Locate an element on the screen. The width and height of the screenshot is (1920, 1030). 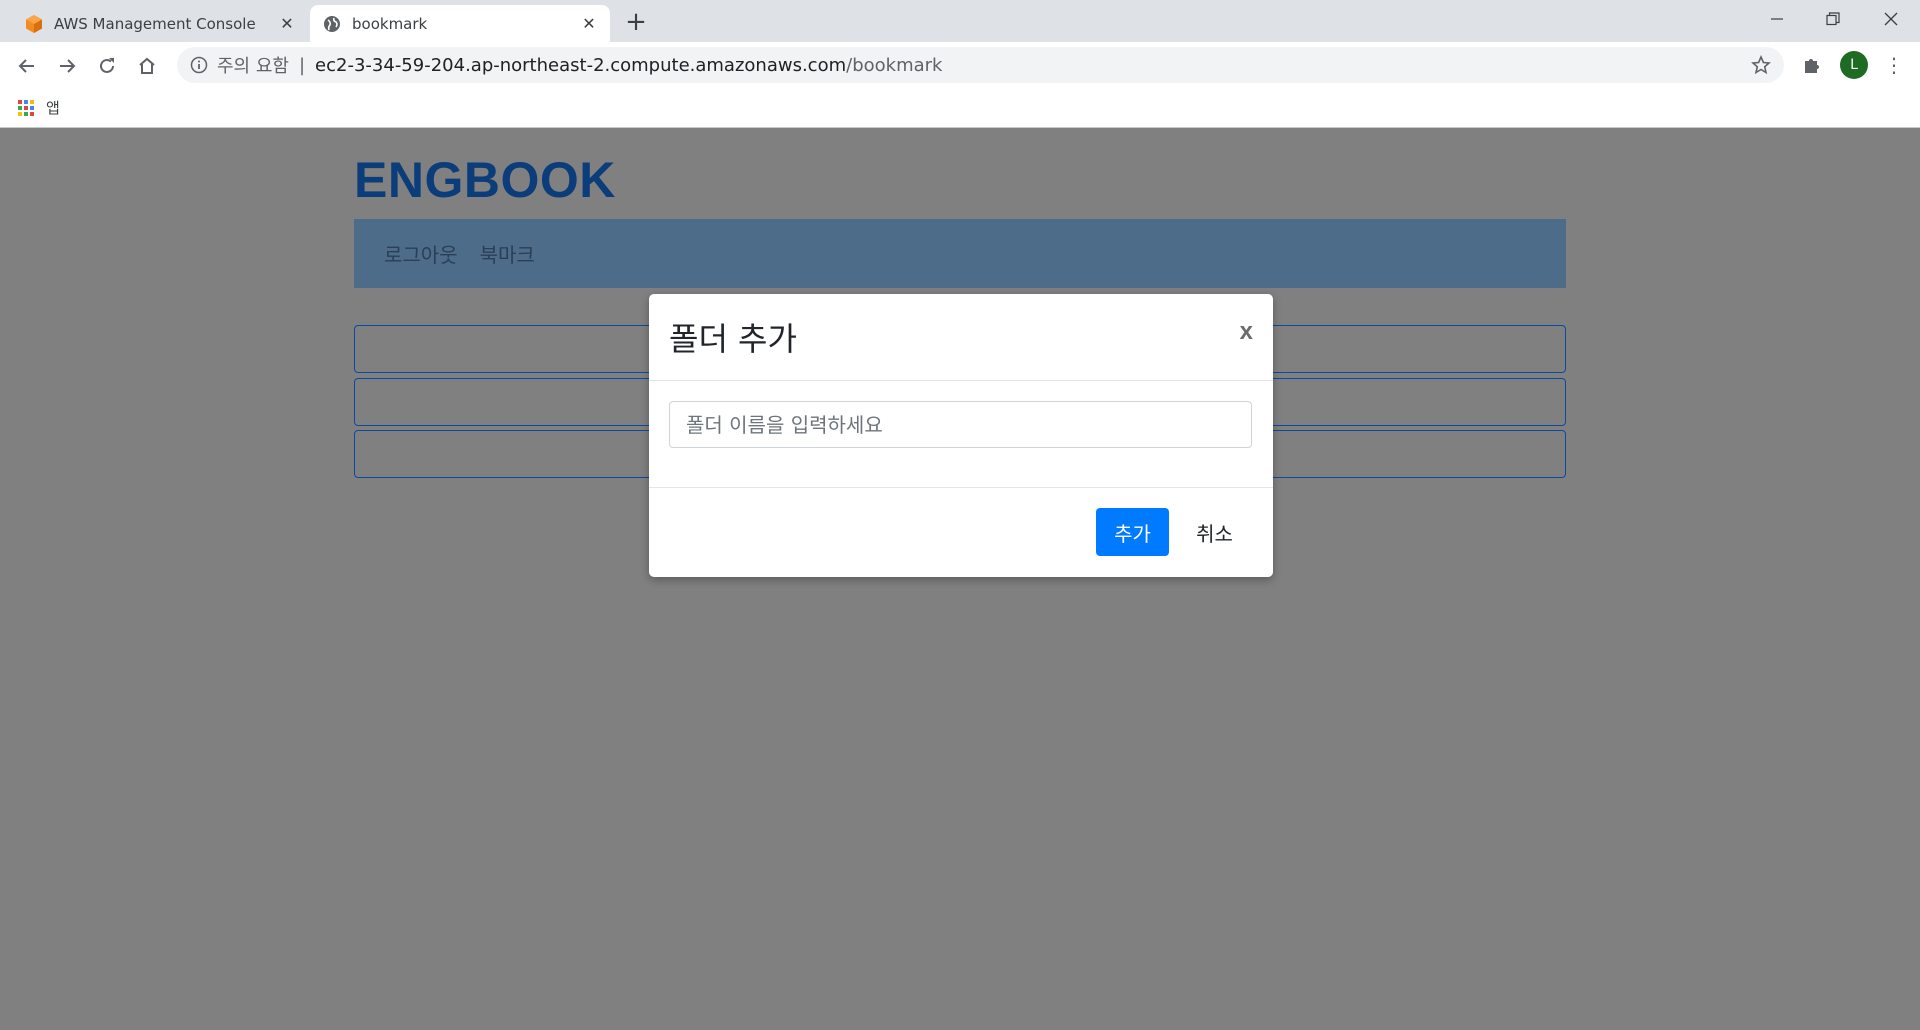
profile-avatar: L is located at coordinates (1854, 65).